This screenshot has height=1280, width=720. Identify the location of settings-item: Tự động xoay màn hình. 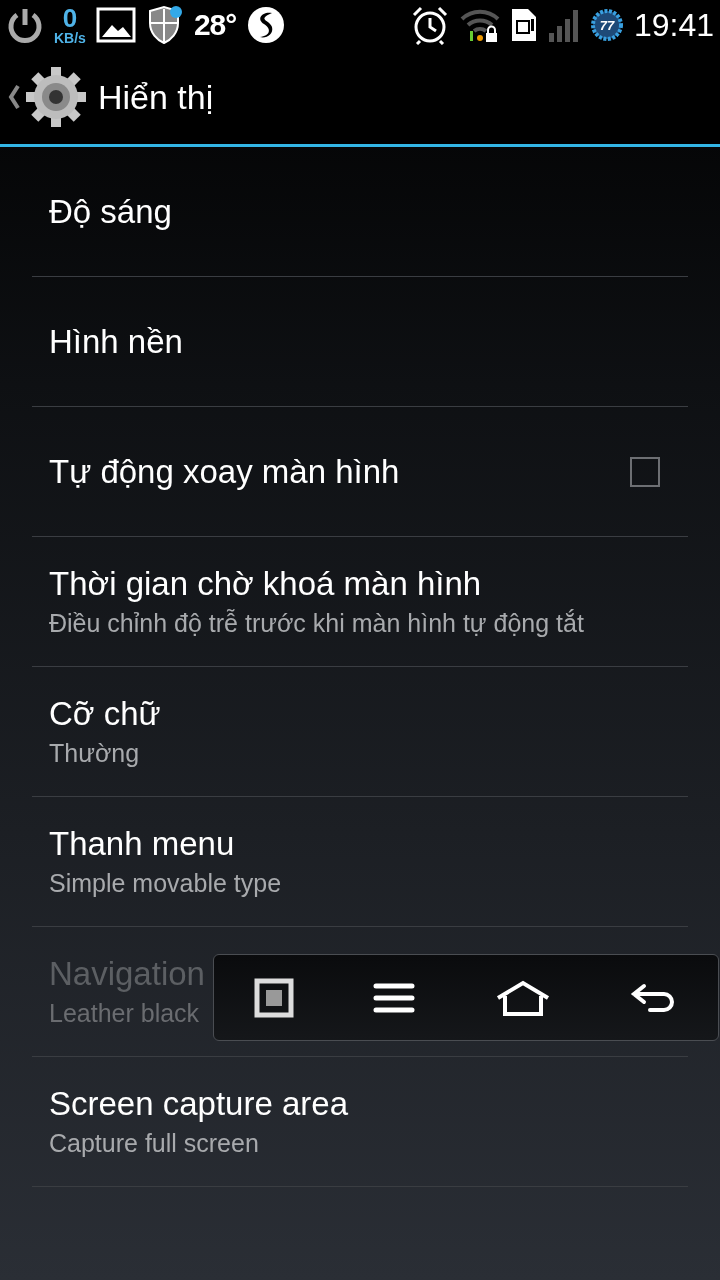
(360, 472).